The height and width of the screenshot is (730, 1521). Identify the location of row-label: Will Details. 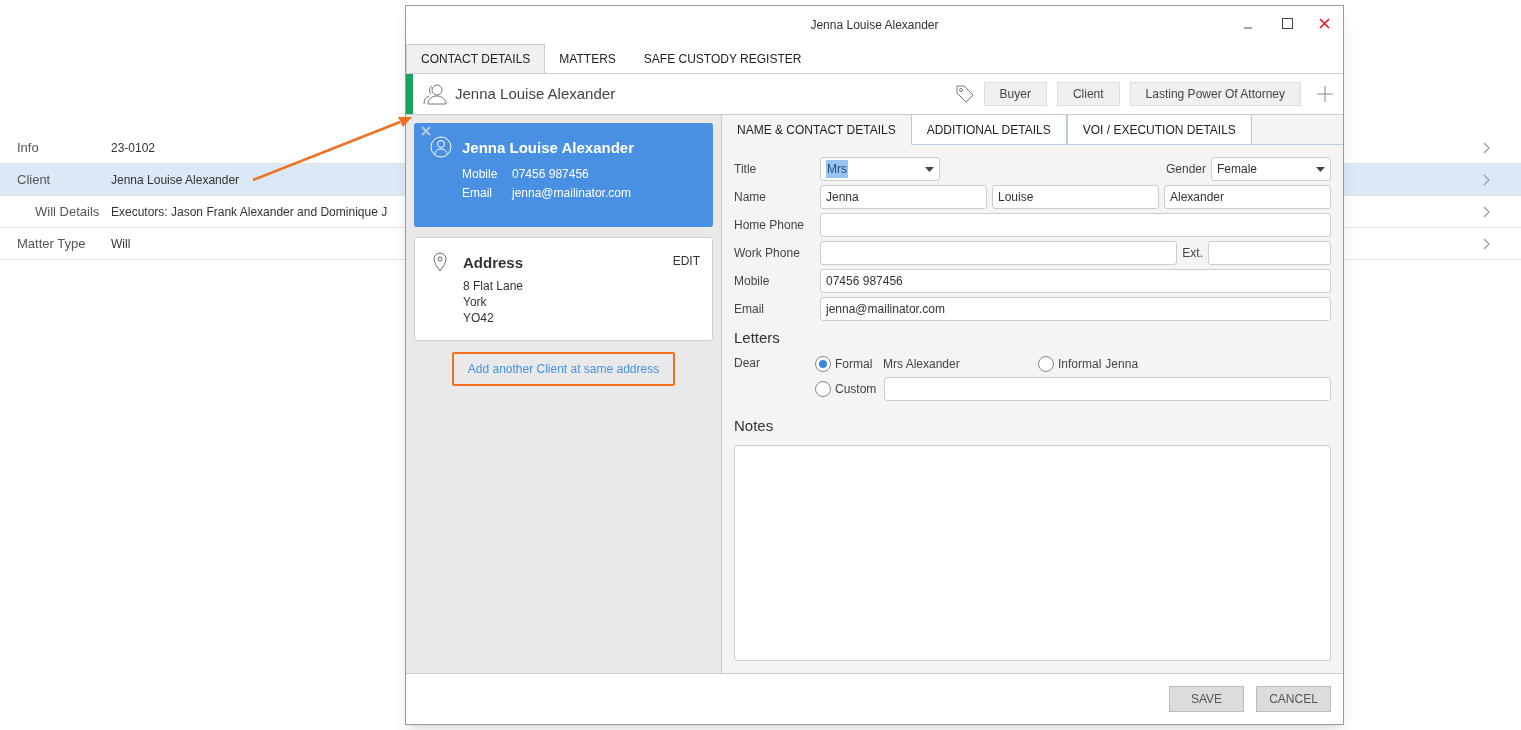
(67, 211).